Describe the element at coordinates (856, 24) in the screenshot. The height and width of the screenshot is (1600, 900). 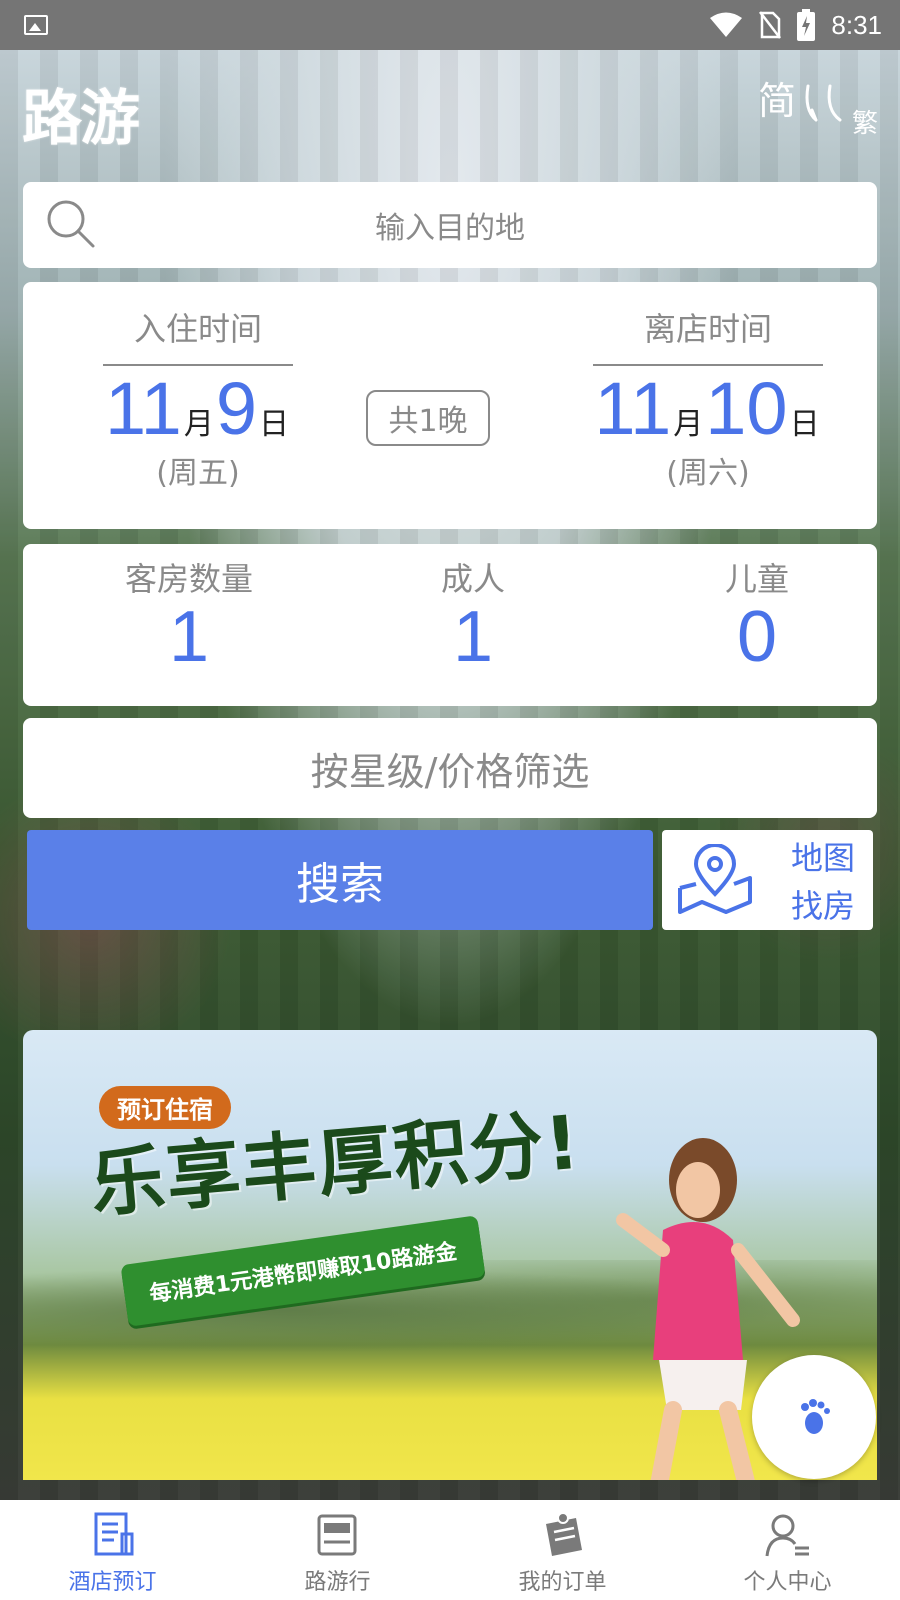
I see `status-time: 8:31` at that location.